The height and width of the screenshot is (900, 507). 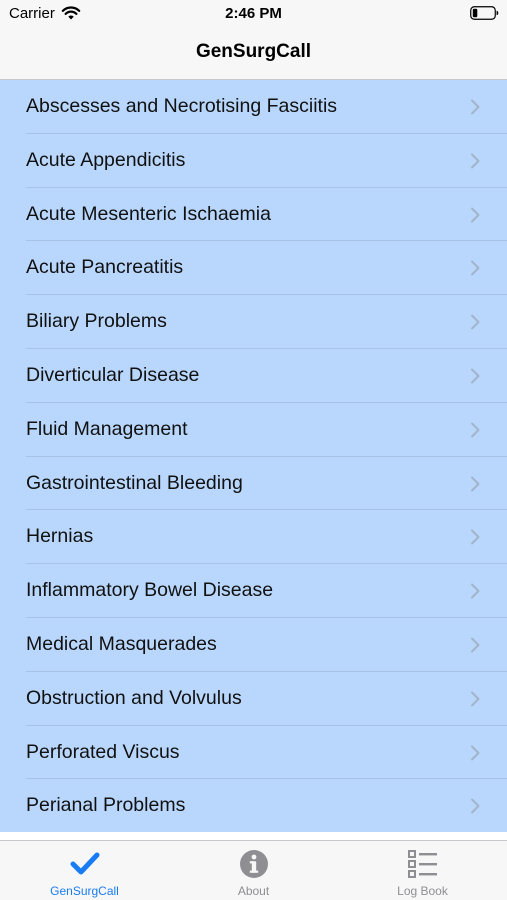 I want to click on clock-time: 2:46 PM, so click(x=253, y=13).